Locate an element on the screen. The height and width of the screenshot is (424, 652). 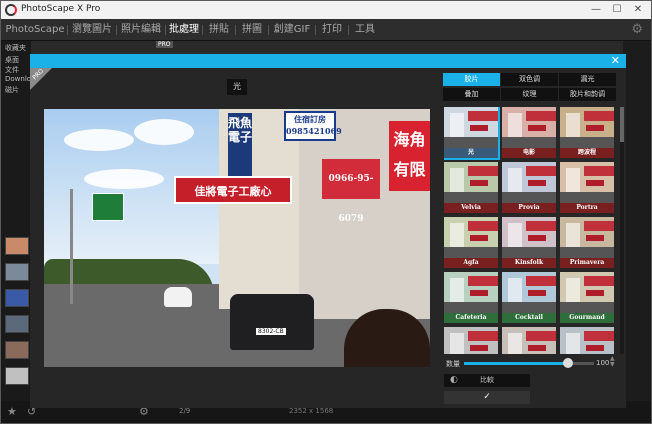
app-logo-icon is located at coordinates (11, 10).